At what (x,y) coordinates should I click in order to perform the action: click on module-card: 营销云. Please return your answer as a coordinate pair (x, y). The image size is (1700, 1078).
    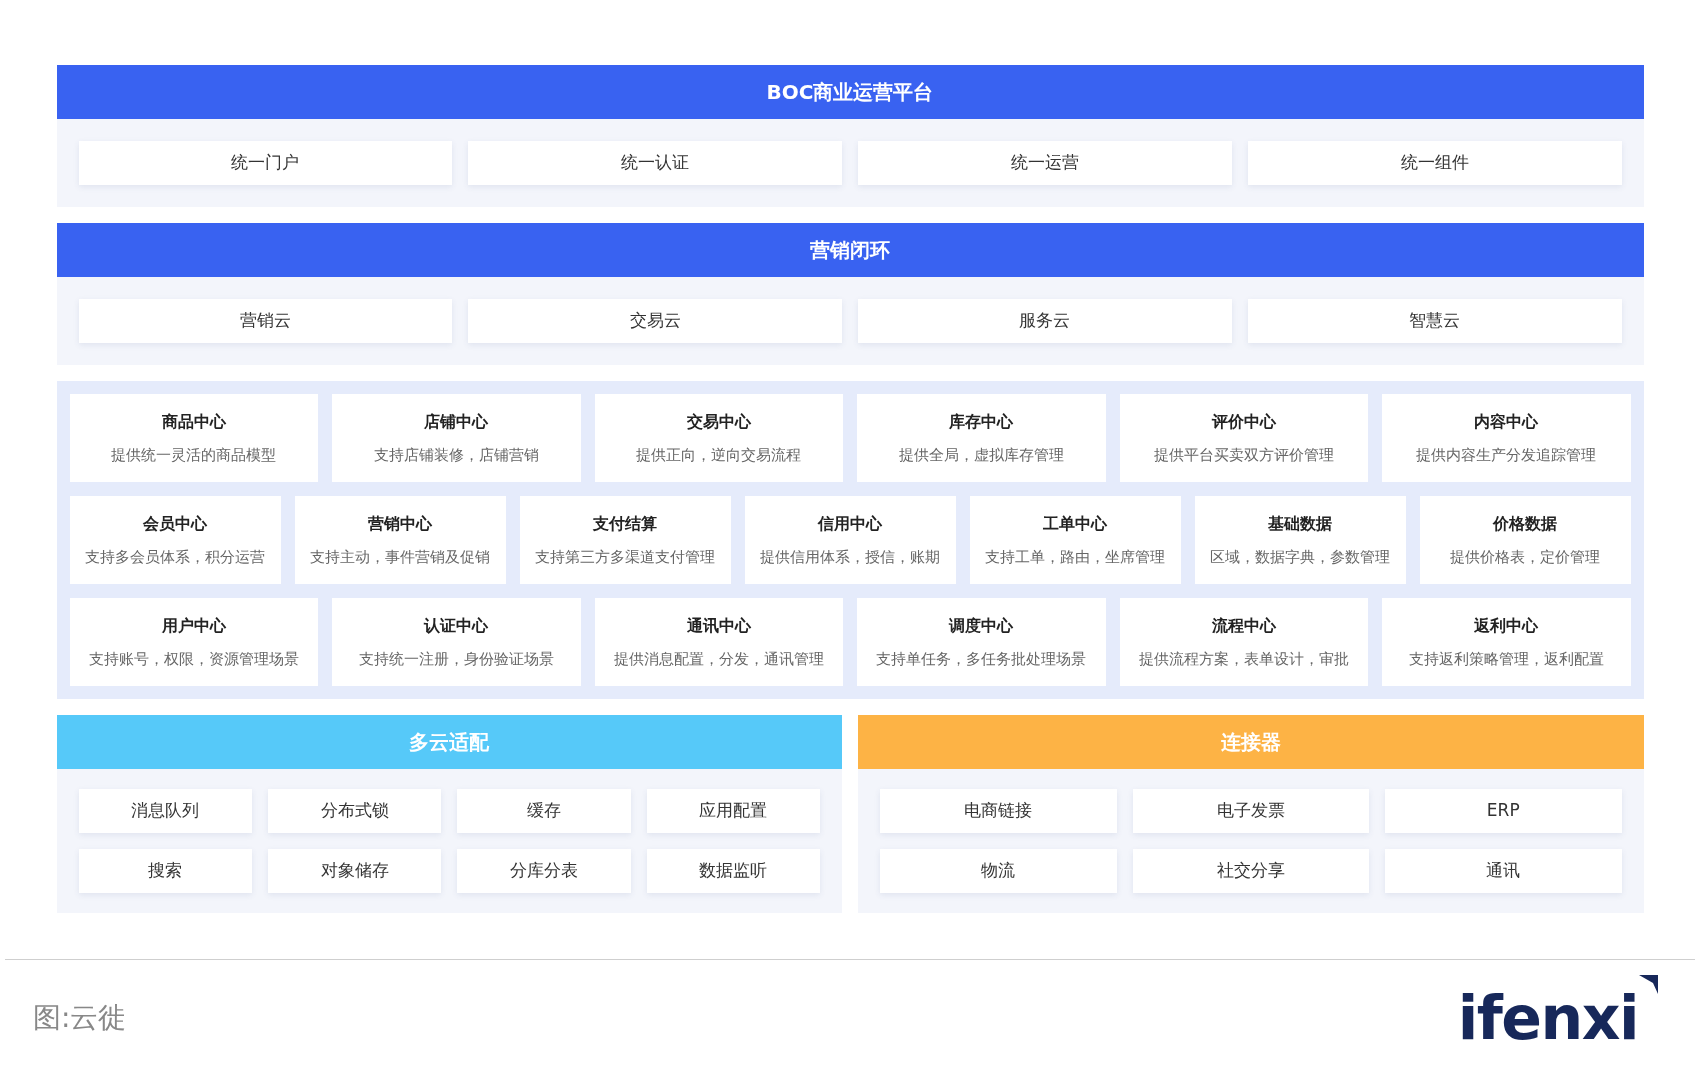
    Looking at the image, I should click on (265, 321).